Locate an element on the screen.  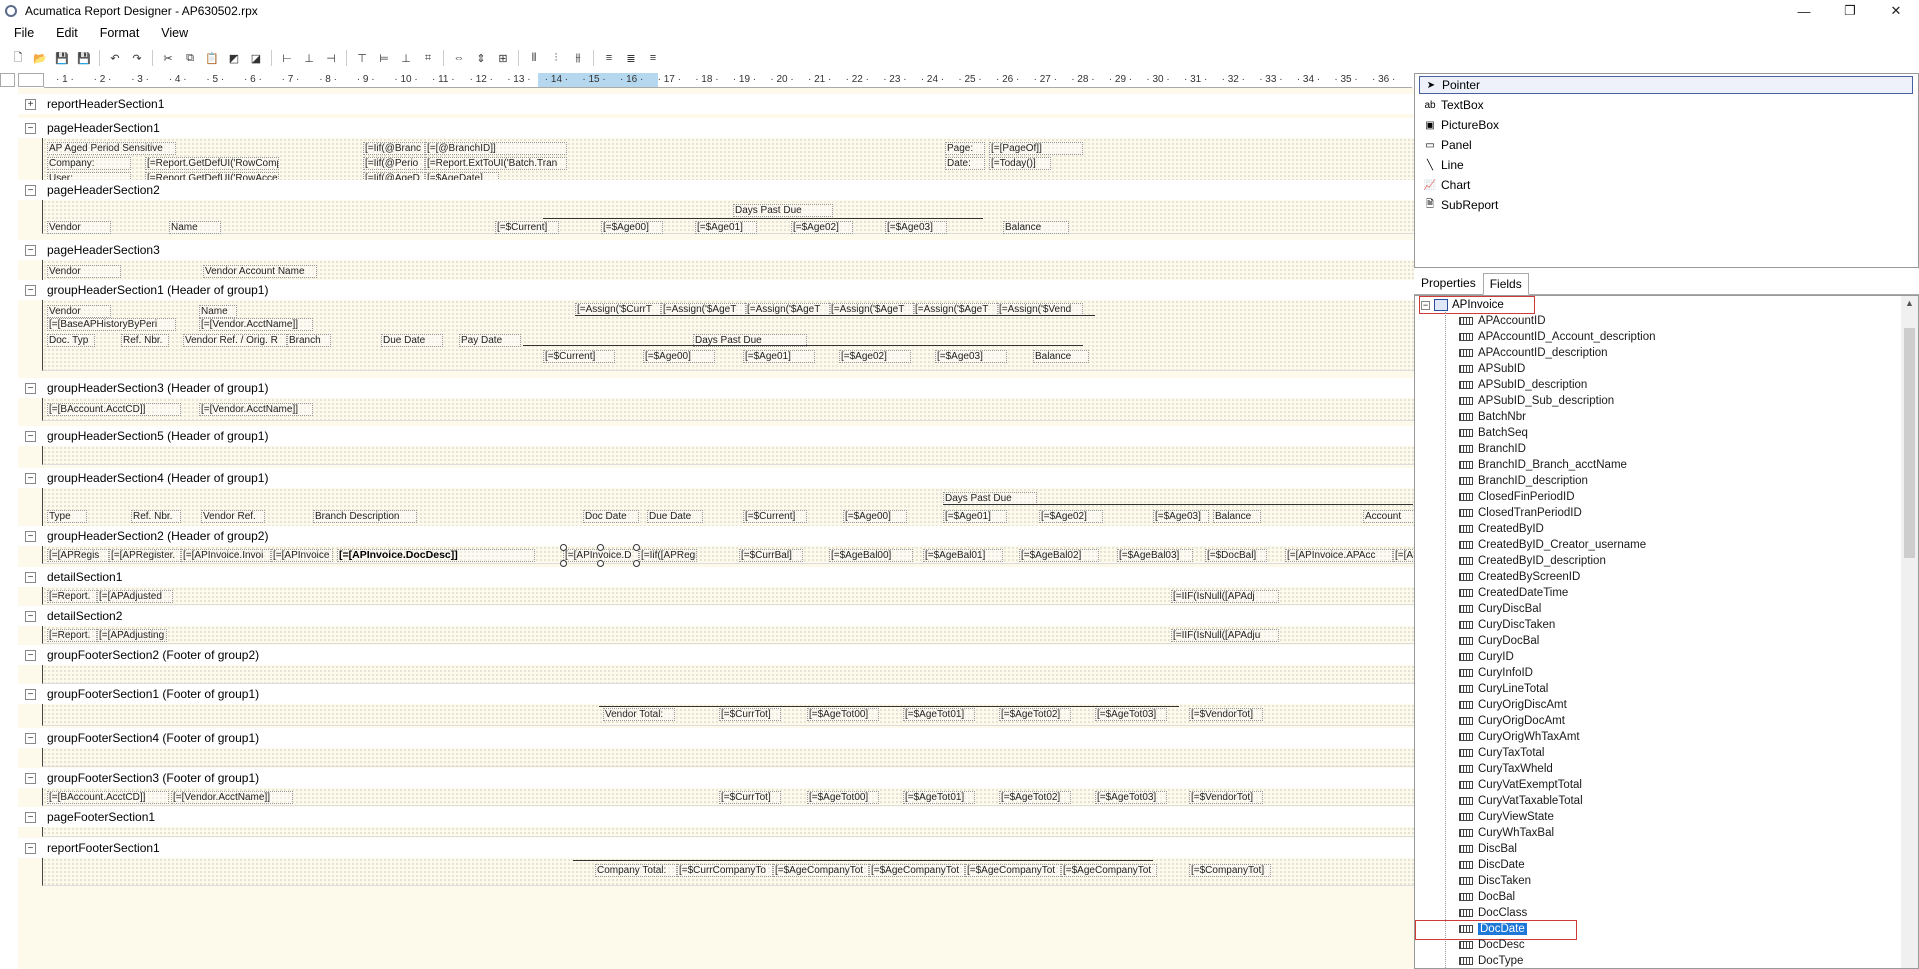
undo-icon: ↶ is located at coordinates (115, 58).